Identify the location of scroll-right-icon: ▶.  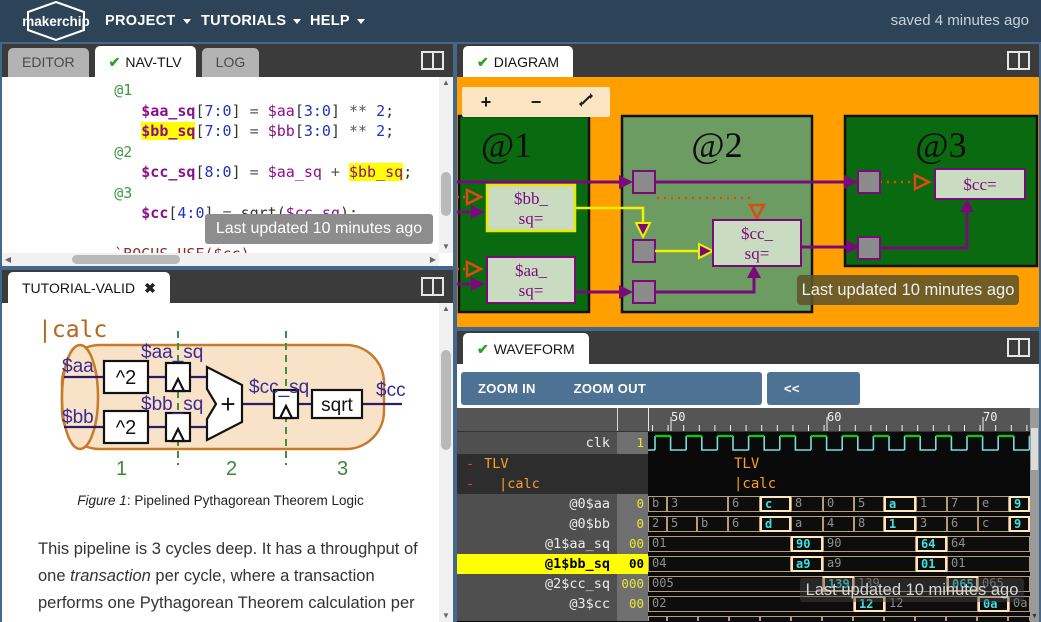
(433, 259).